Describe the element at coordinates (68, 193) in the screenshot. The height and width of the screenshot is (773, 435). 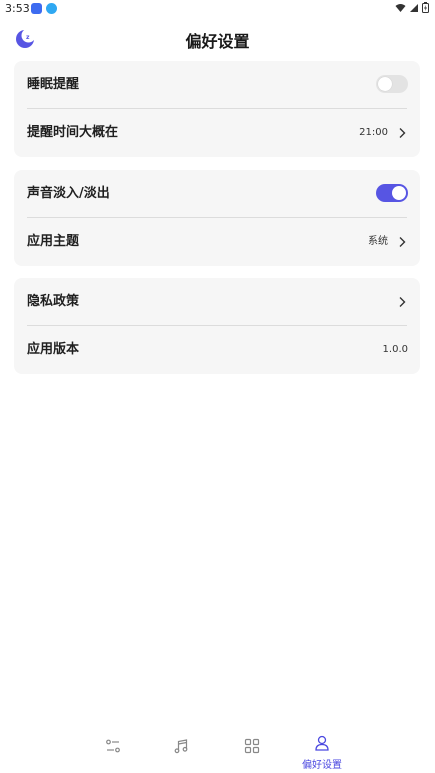
I see `sound-fade-label: 声音淡入/淡出` at that location.